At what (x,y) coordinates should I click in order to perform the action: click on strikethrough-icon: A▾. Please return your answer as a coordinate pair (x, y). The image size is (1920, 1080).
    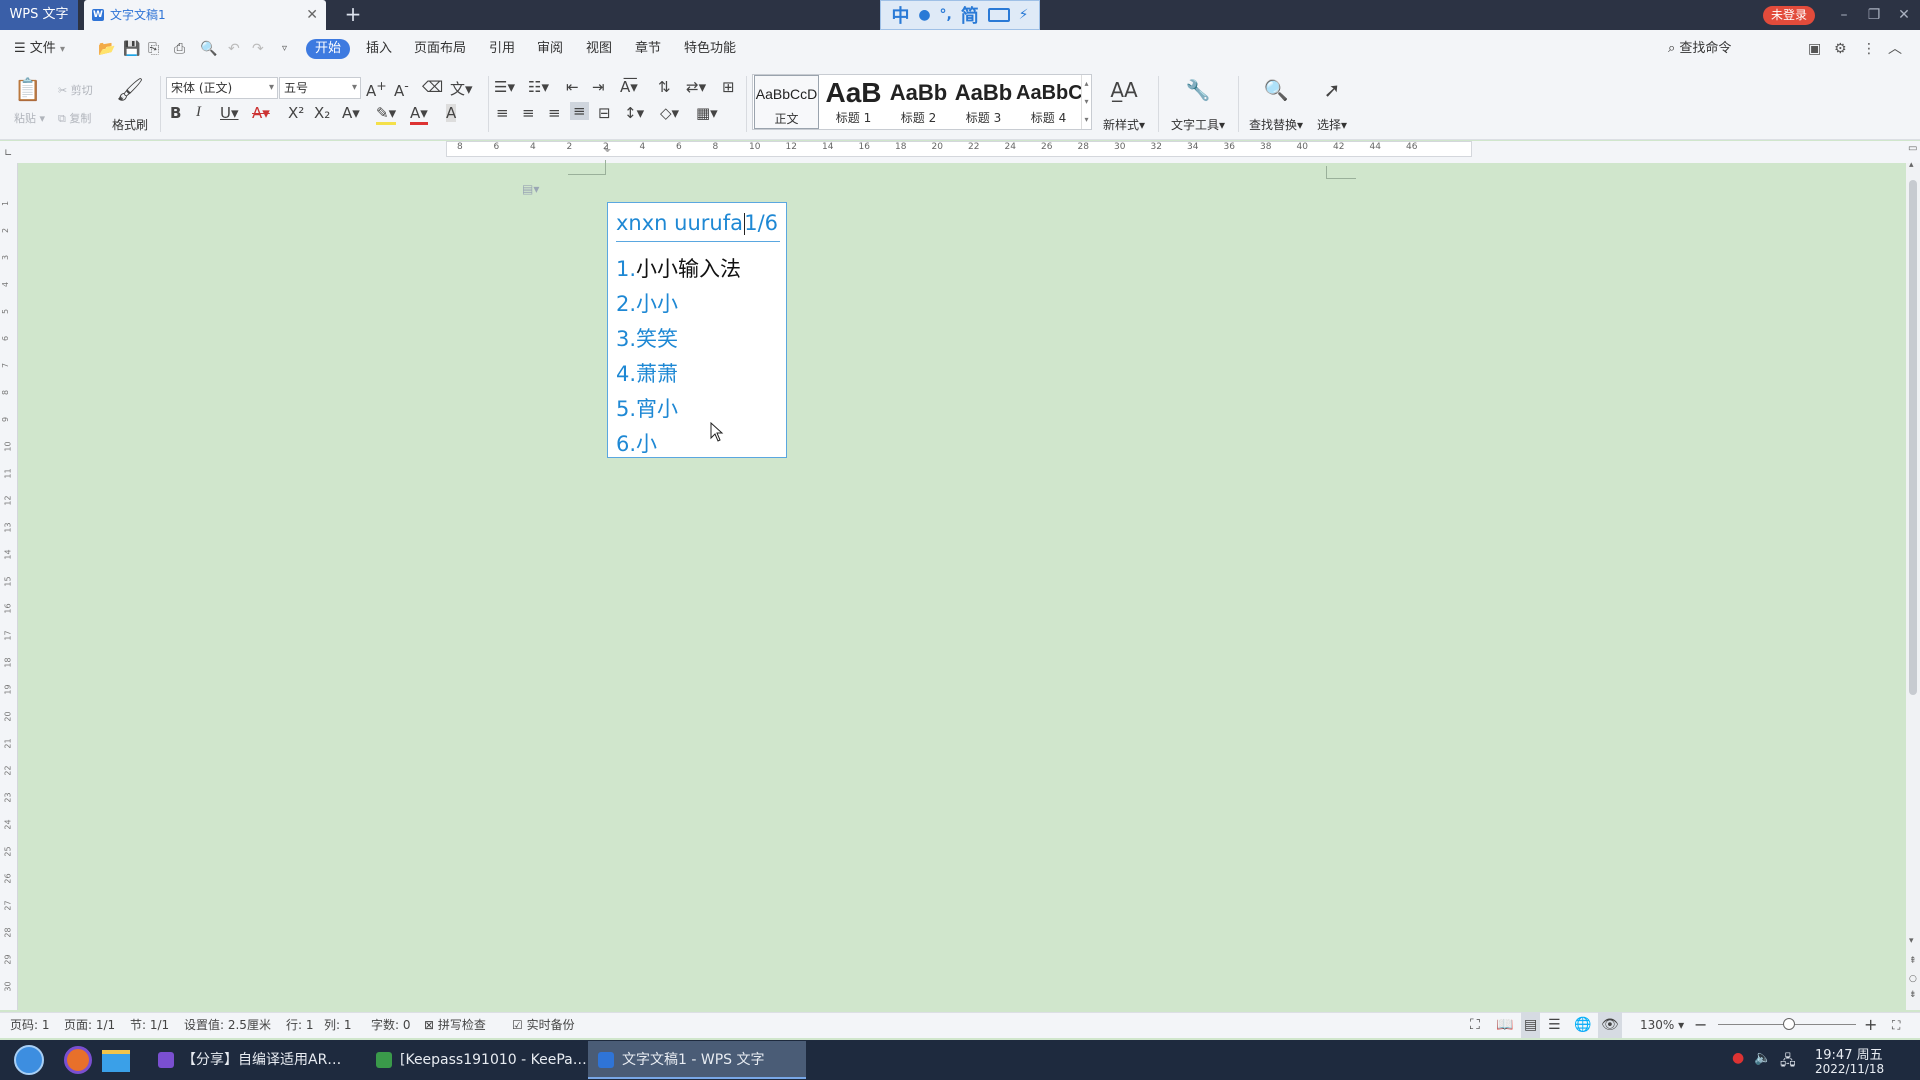
    Looking at the image, I should click on (261, 113).